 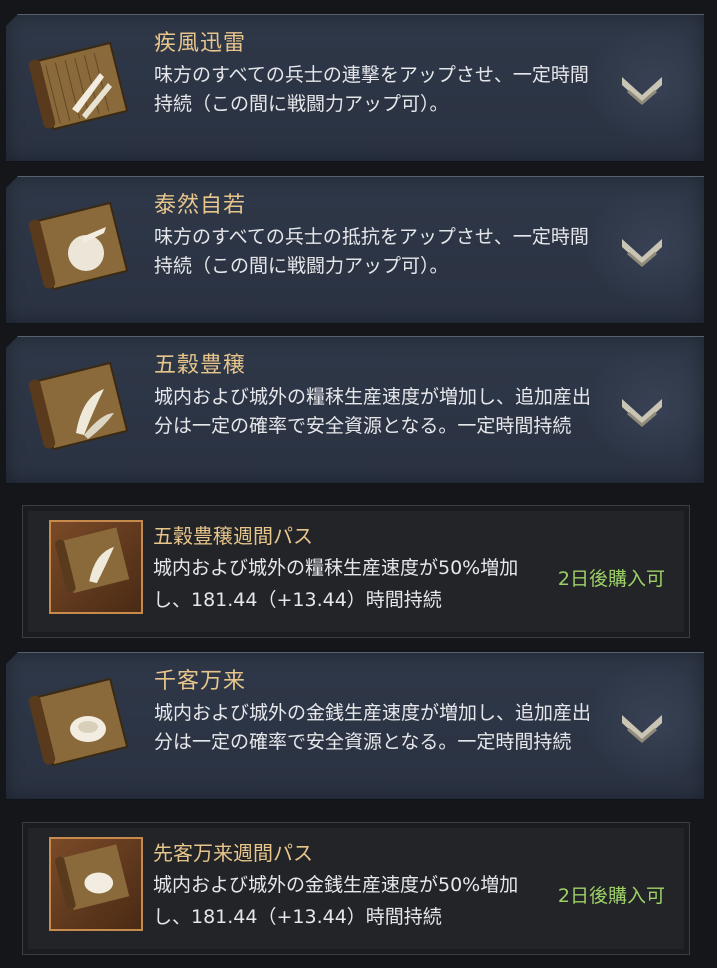 What do you see at coordinates (371, 89) in the screenshot?
I see `card-description: 味方のすべての兵士の連撃をアップさせ、一定時間持続（この間に戦闘力アップ可）。` at bounding box center [371, 89].